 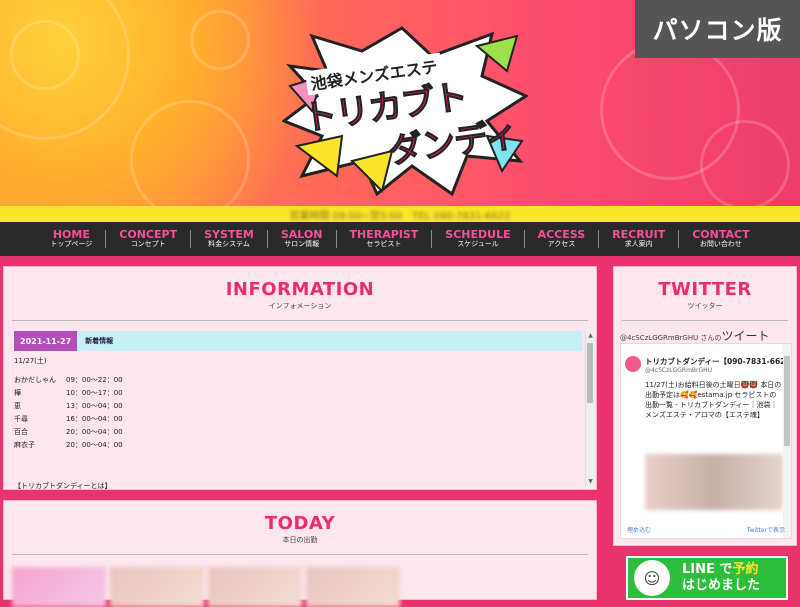 I want to click on nav-access: ACCESS アクセス, so click(x=562, y=238).